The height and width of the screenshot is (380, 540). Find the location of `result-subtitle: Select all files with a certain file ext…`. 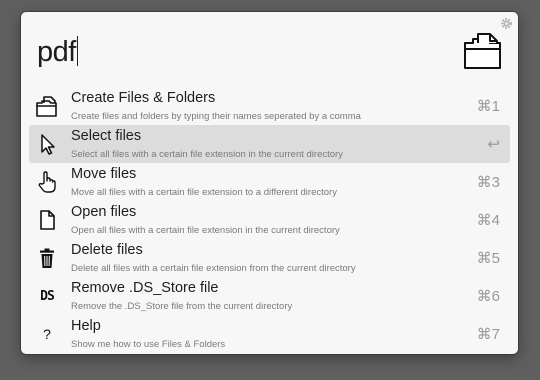

result-subtitle: Select all files with a certain file ext… is located at coordinates (207, 154).